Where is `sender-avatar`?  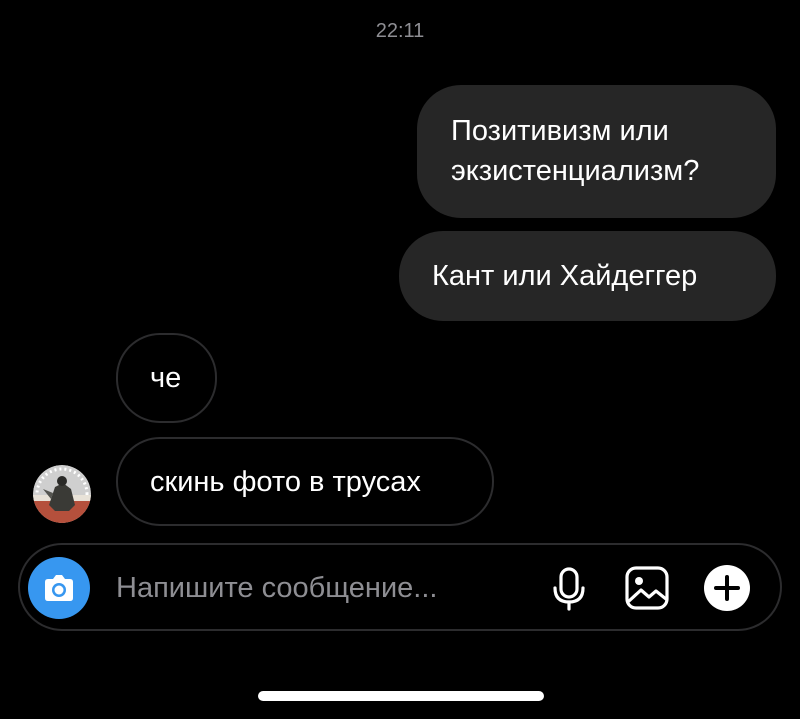
sender-avatar is located at coordinates (62, 494).